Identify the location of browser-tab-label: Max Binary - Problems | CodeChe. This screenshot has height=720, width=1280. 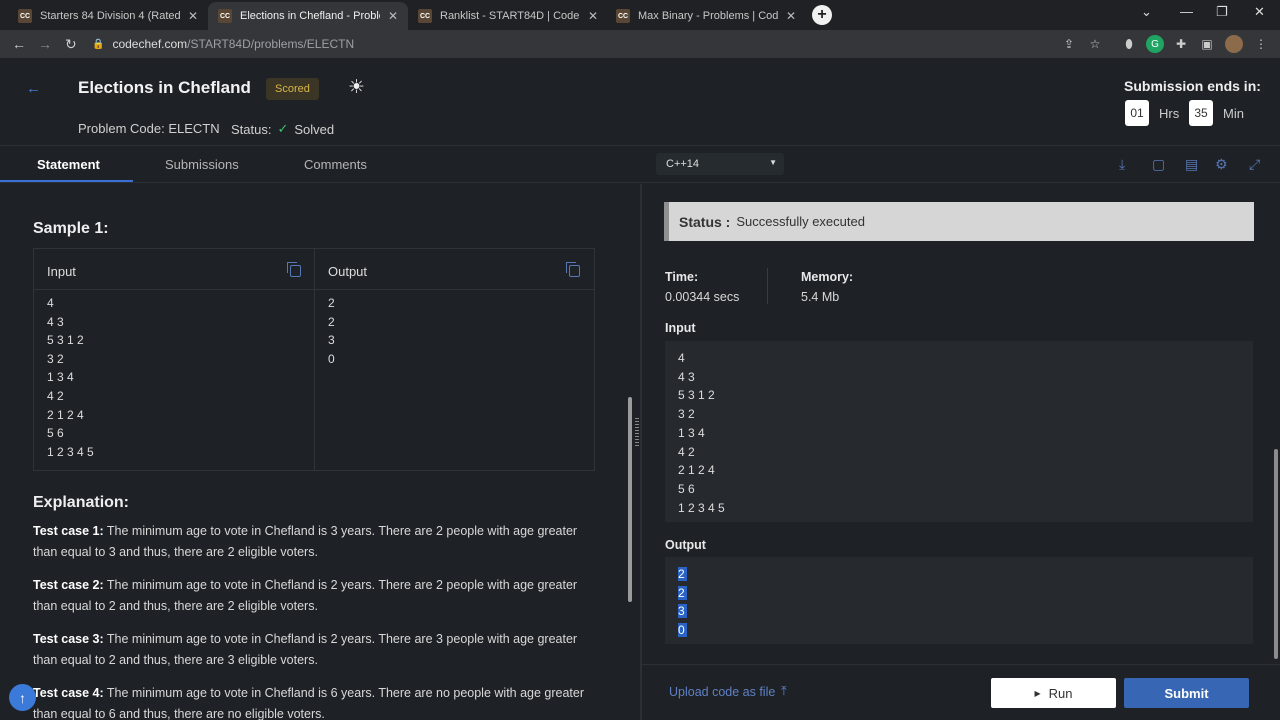
(708, 16).